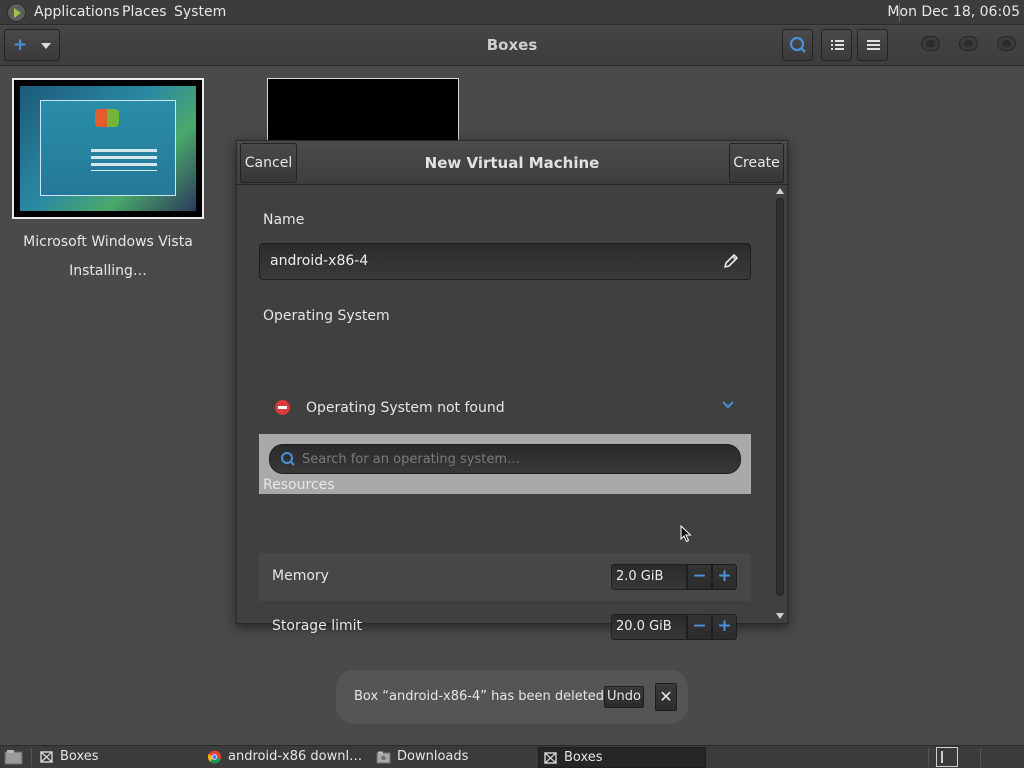 This screenshot has height=768, width=1024. I want to click on menu-system: System, so click(200, 12).